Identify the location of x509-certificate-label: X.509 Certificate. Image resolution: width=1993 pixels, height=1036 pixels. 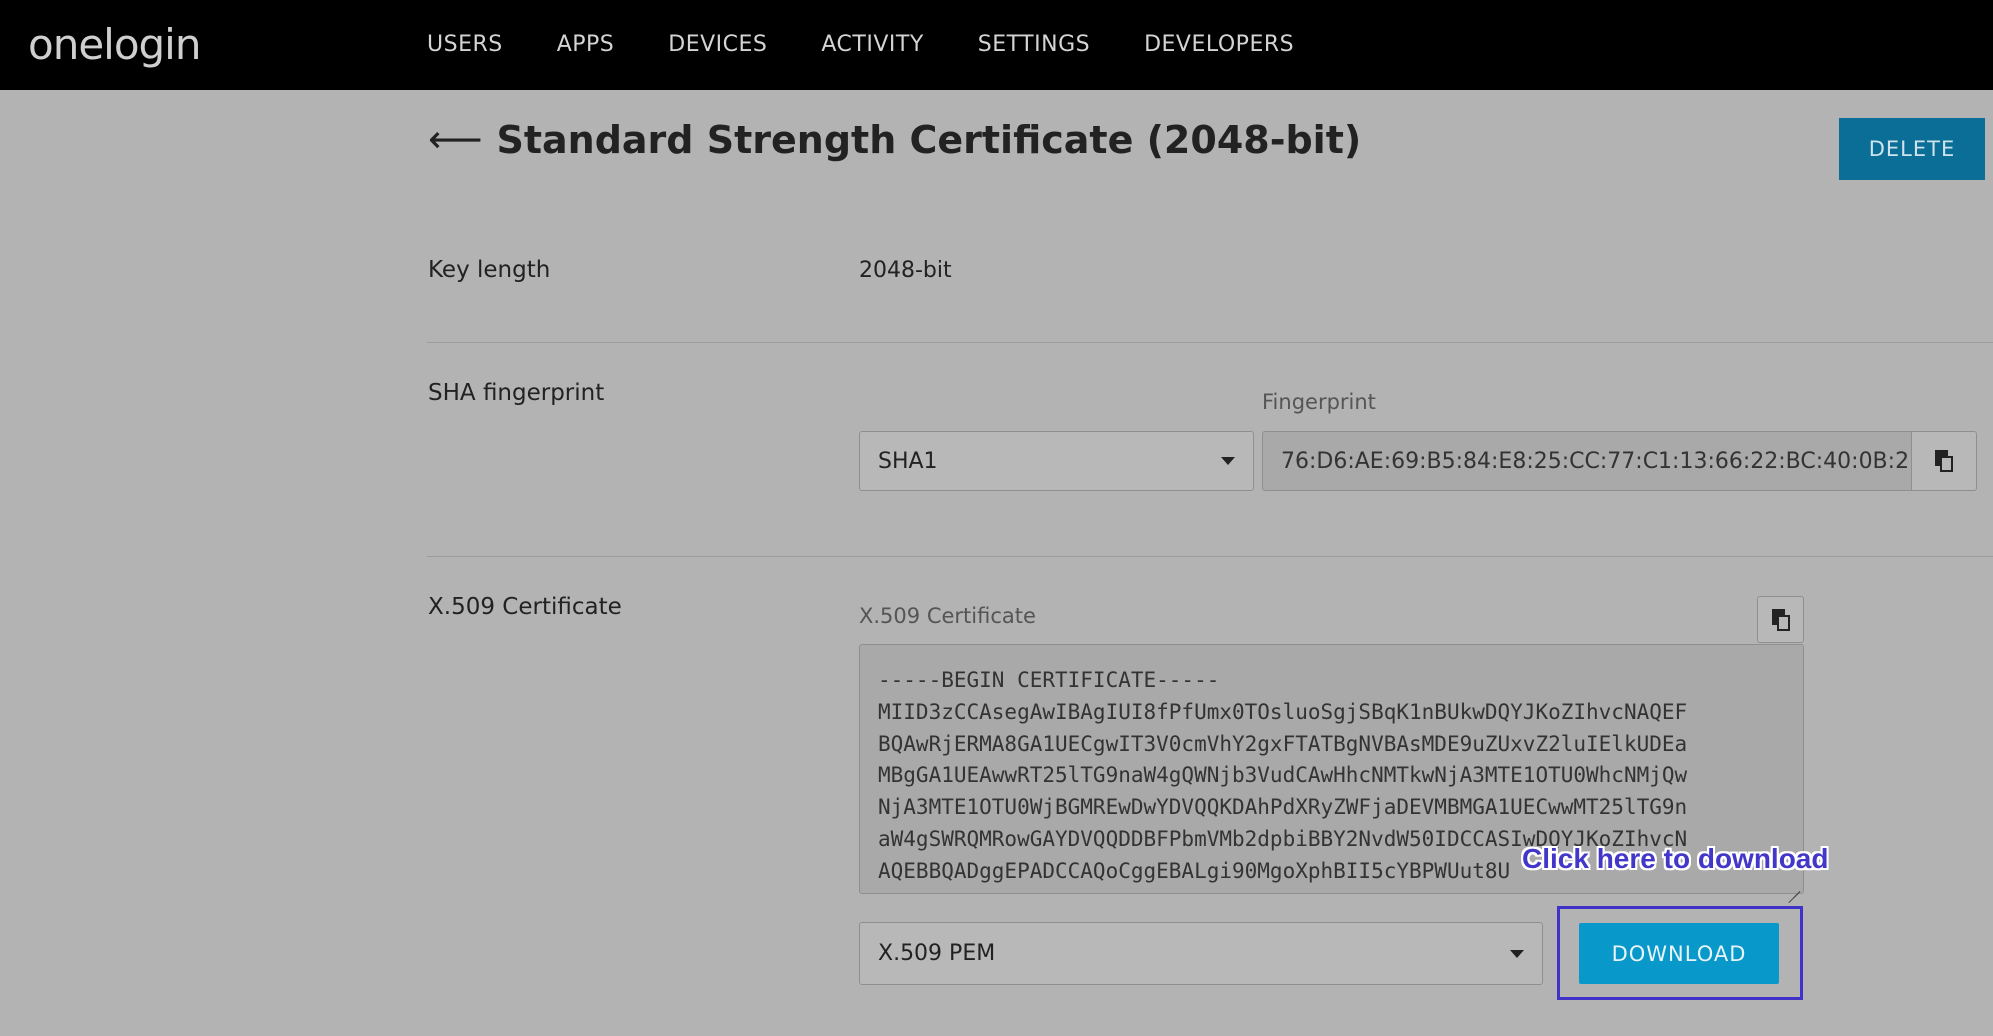
(525, 607).